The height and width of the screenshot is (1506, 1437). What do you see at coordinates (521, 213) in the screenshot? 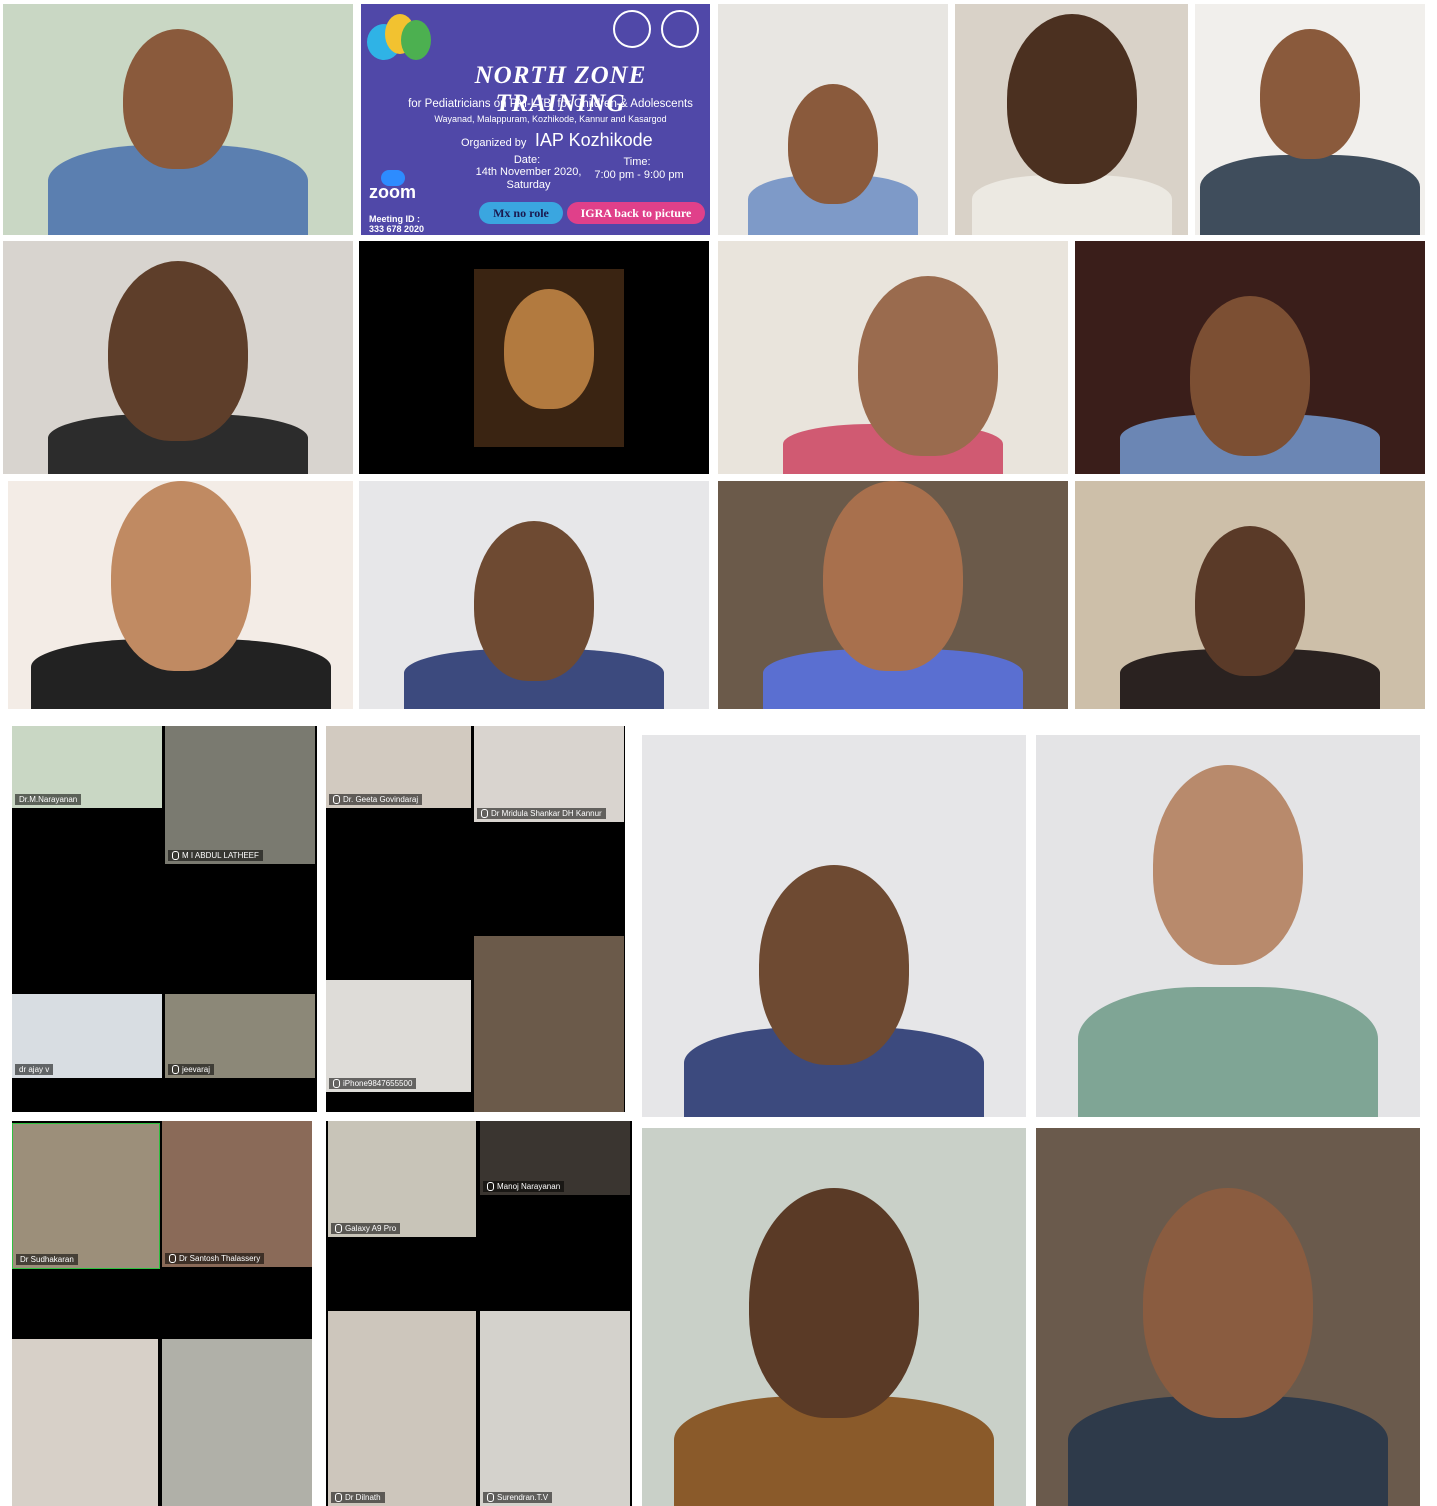
I see `pill-mx-no-role: Mx no role` at bounding box center [521, 213].